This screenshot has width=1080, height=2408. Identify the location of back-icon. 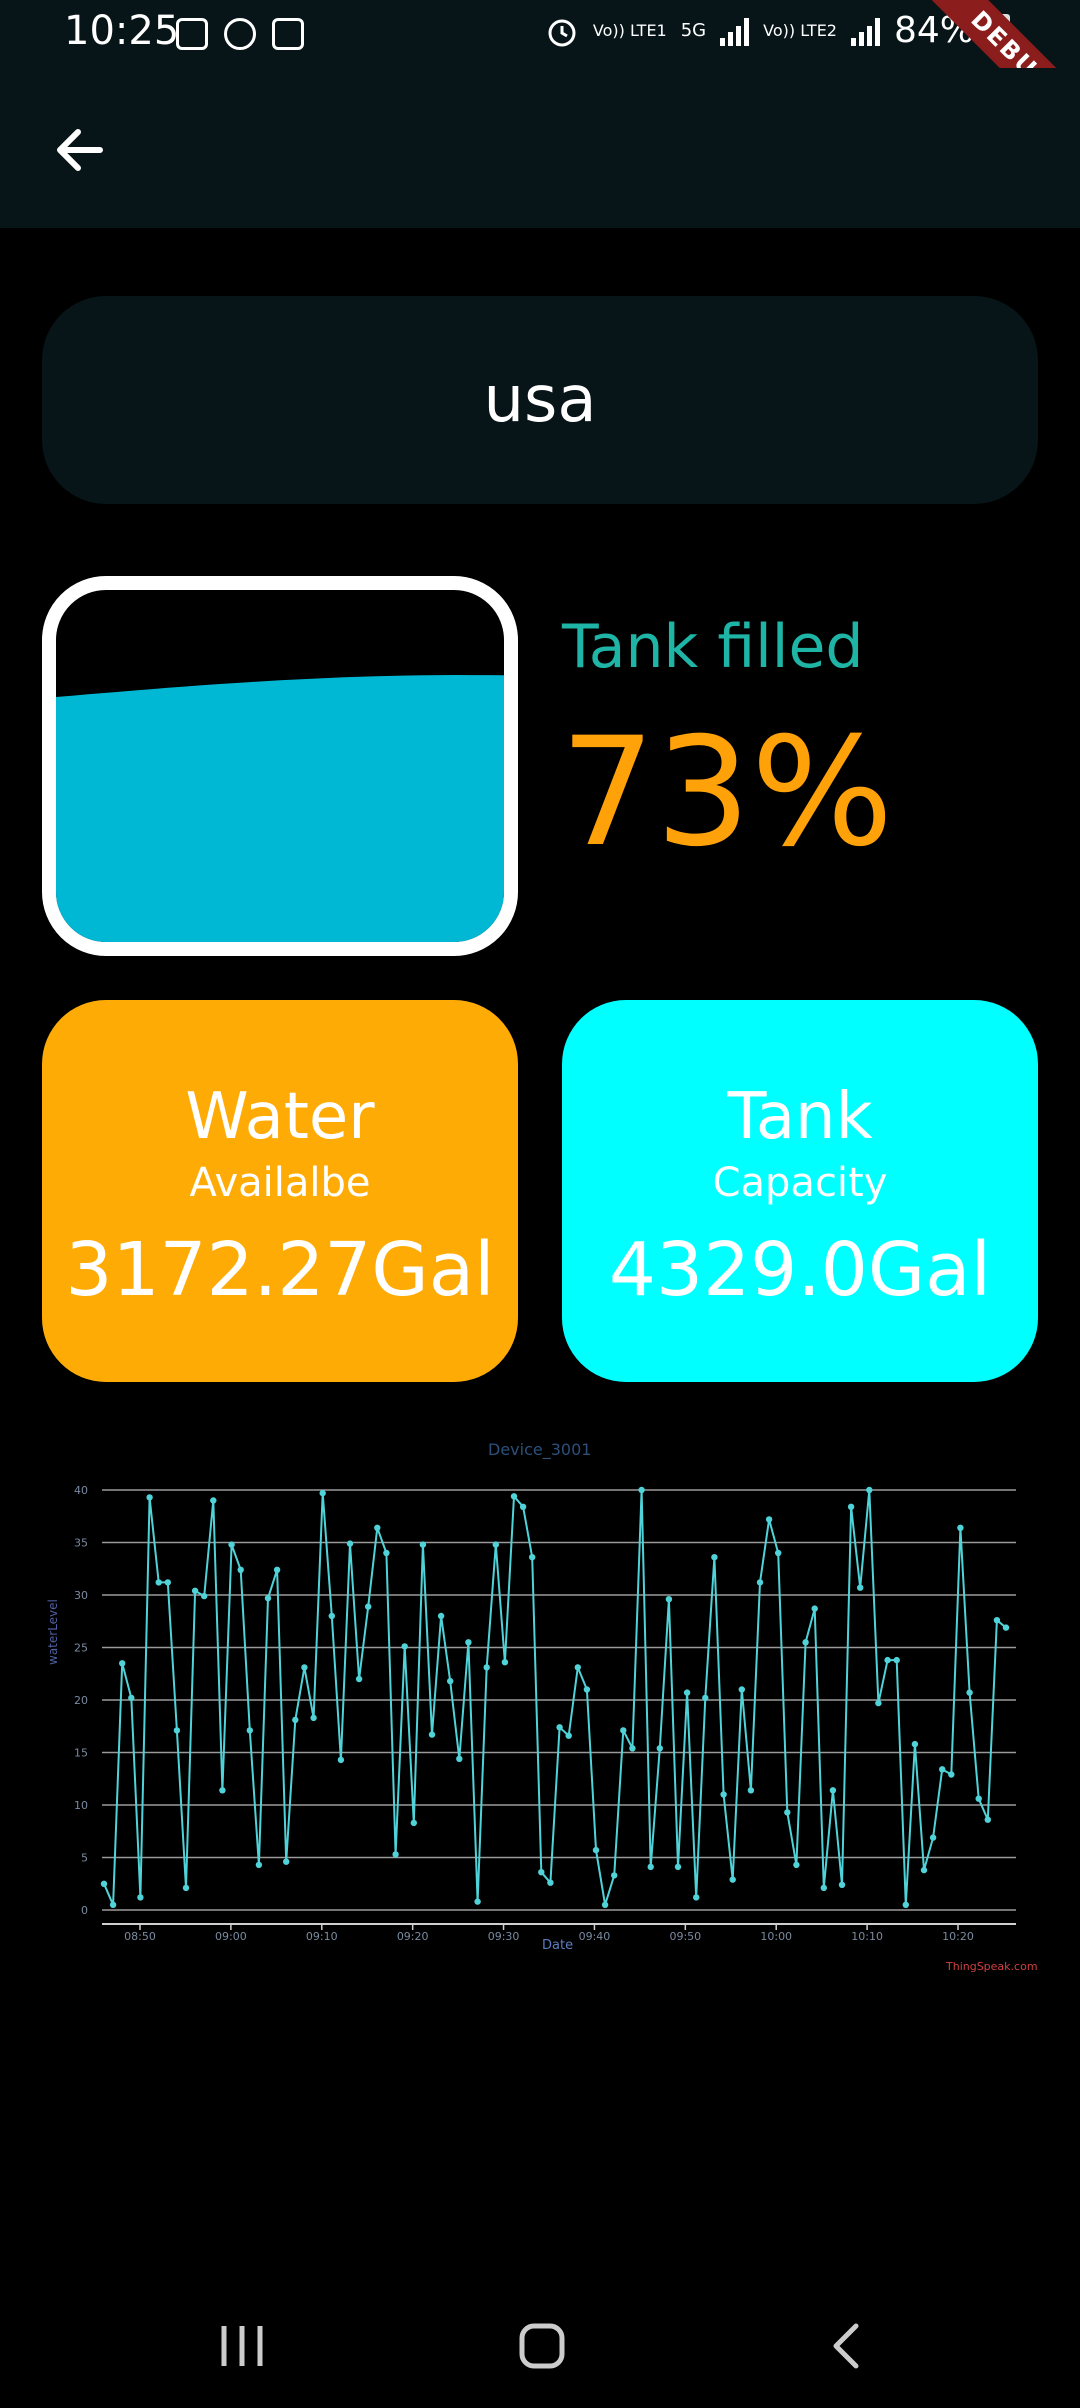
(846, 2346).